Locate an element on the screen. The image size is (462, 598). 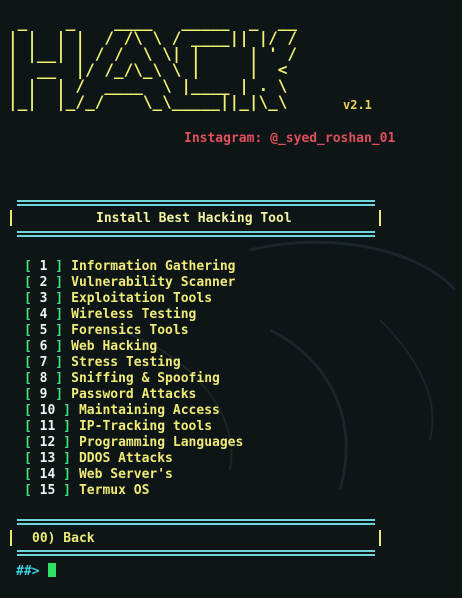
menu-item-label: Information Gathering is located at coordinates (153, 266).